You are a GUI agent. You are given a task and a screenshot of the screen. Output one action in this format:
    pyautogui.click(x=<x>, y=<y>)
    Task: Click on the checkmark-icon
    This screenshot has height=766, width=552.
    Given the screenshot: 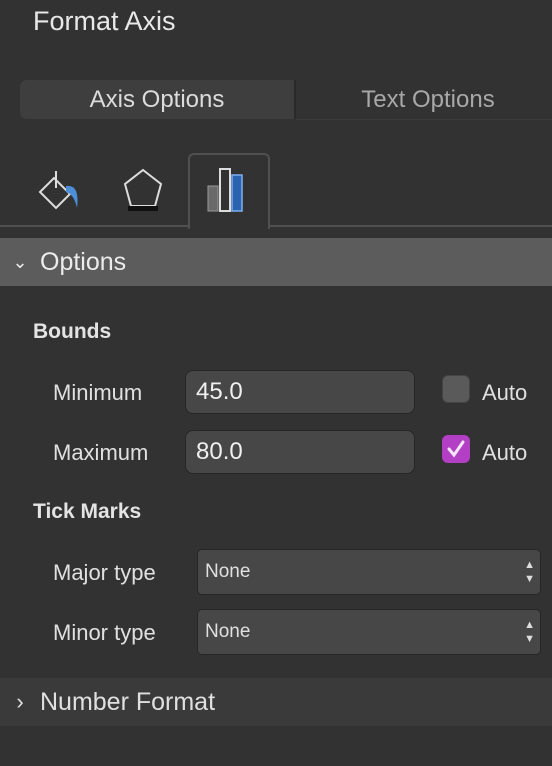 What is the action you would take?
    pyautogui.click(x=456, y=449)
    